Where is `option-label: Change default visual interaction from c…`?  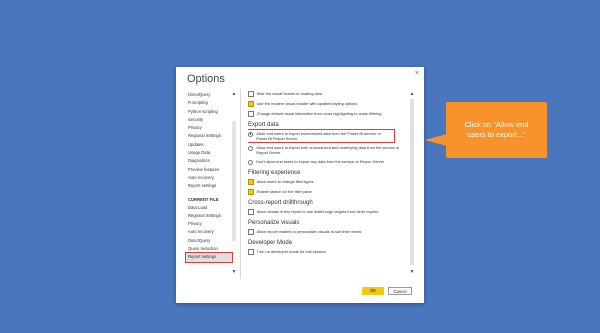 option-label: Change default visual interaction from c… is located at coordinates (319, 113).